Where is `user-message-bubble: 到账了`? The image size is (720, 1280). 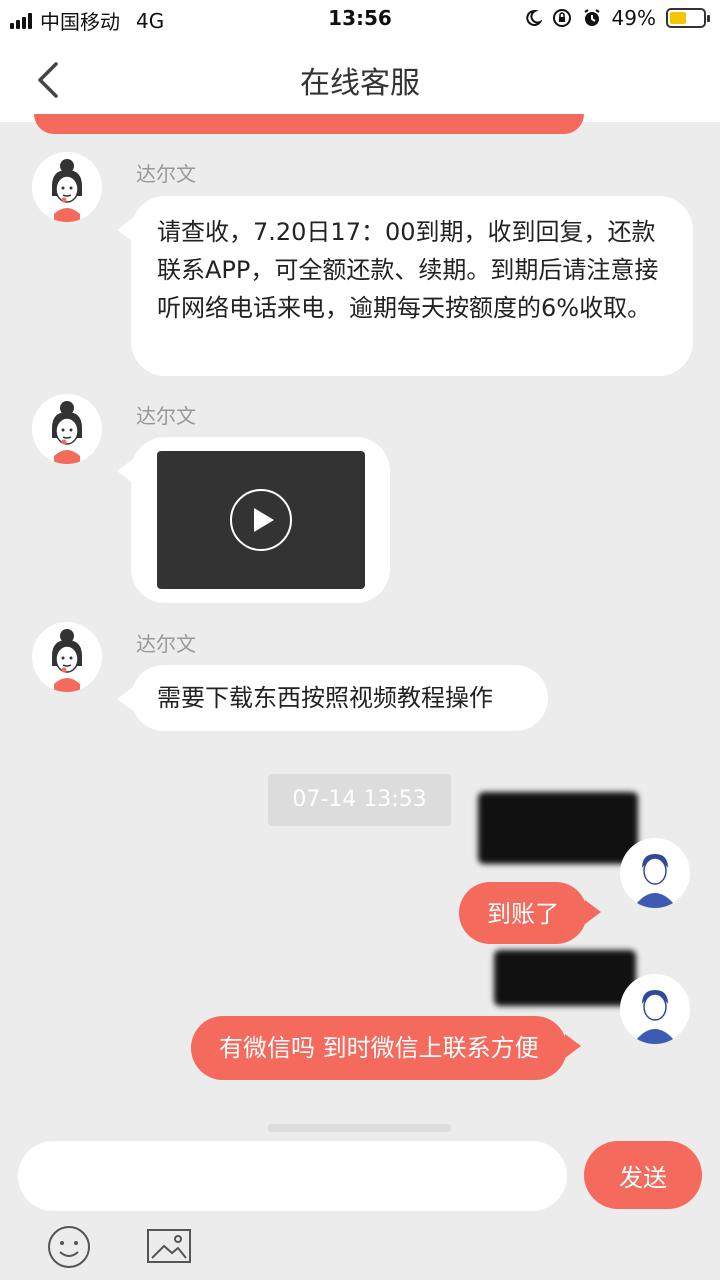
user-message-bubble: 到账了 is located at coordinates (530, 913).